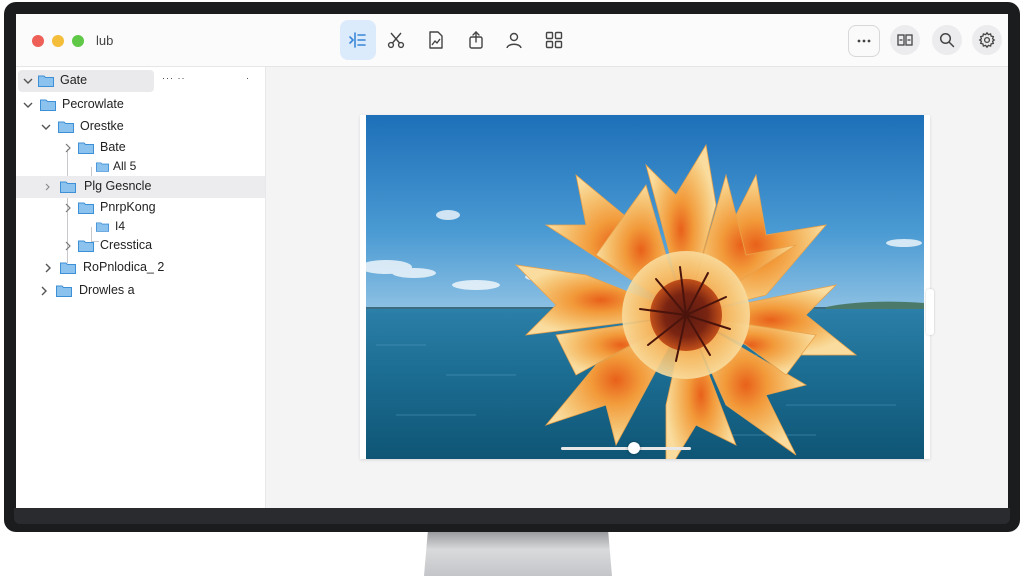  What do you see at coordinates (124, 267) in the screenshot?
I see `sidebar-item-label: RoPnlodica_ 2` at bounding box center [124, 267].